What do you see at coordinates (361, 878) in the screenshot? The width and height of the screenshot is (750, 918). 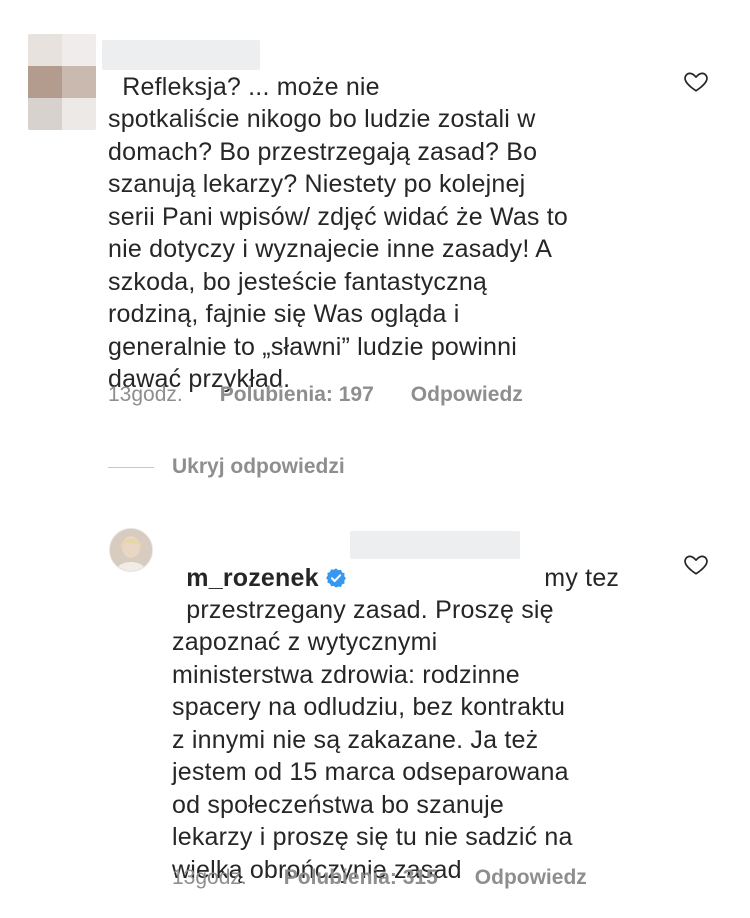 I see `reply-likes-count: Polubienia: 315` at bounding box center [361, 878].